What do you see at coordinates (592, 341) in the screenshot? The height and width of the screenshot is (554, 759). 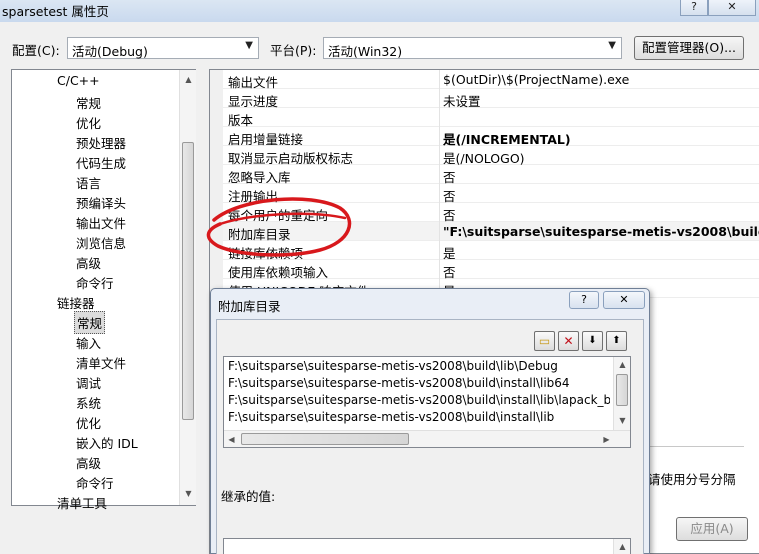 I see `move-down-icon: ⬇` at bounding box center [592, 341].